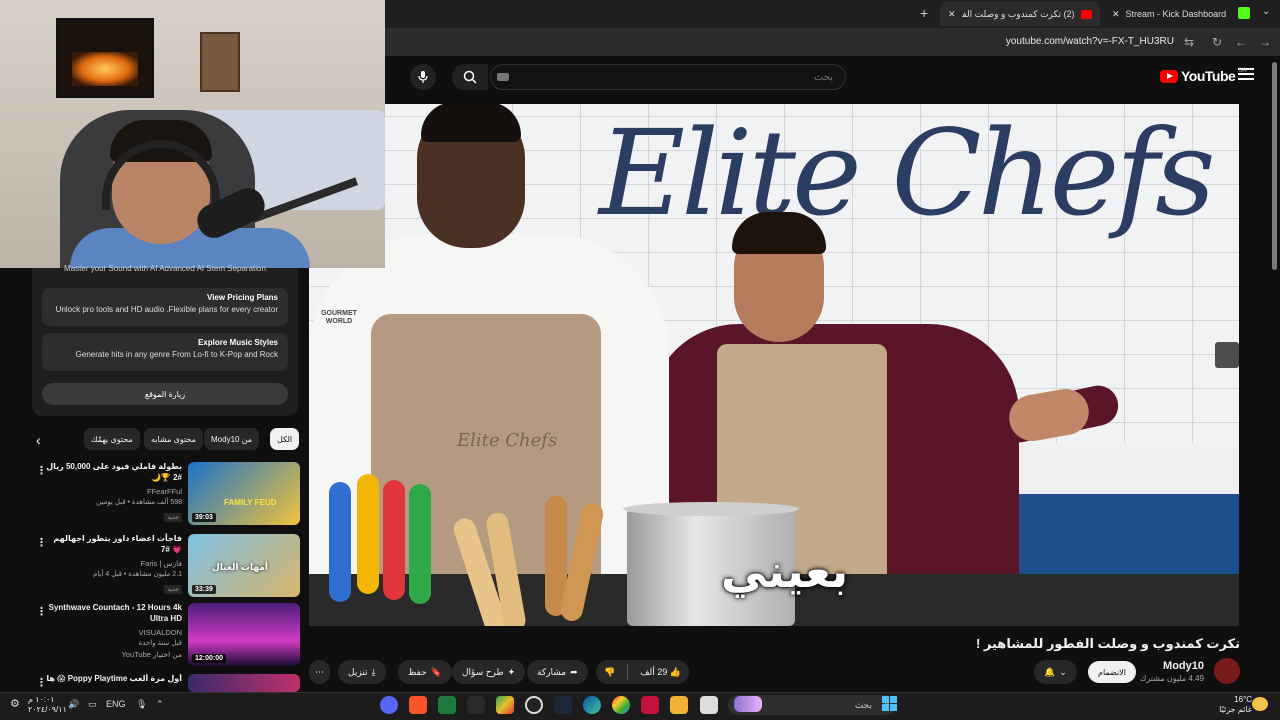 The image size is (1280, 720). I want to click on channel-name: FFearFFul, so click(112, 491).